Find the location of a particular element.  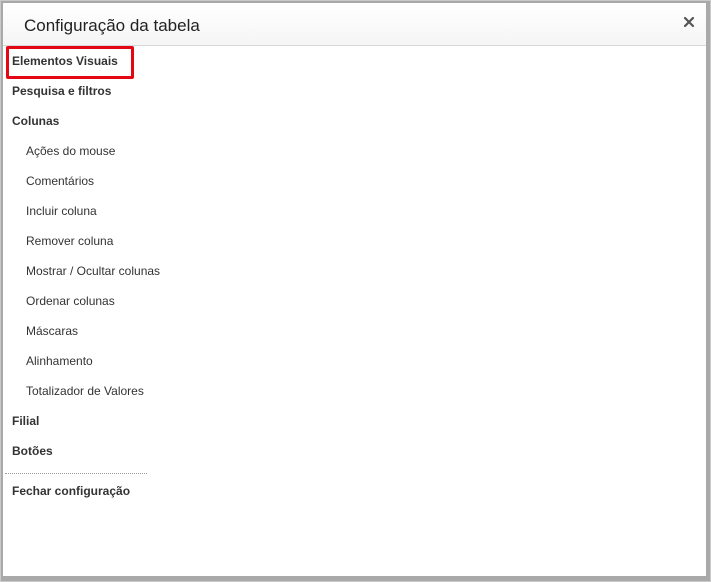

close-icon is located at coordinates (689, 22).